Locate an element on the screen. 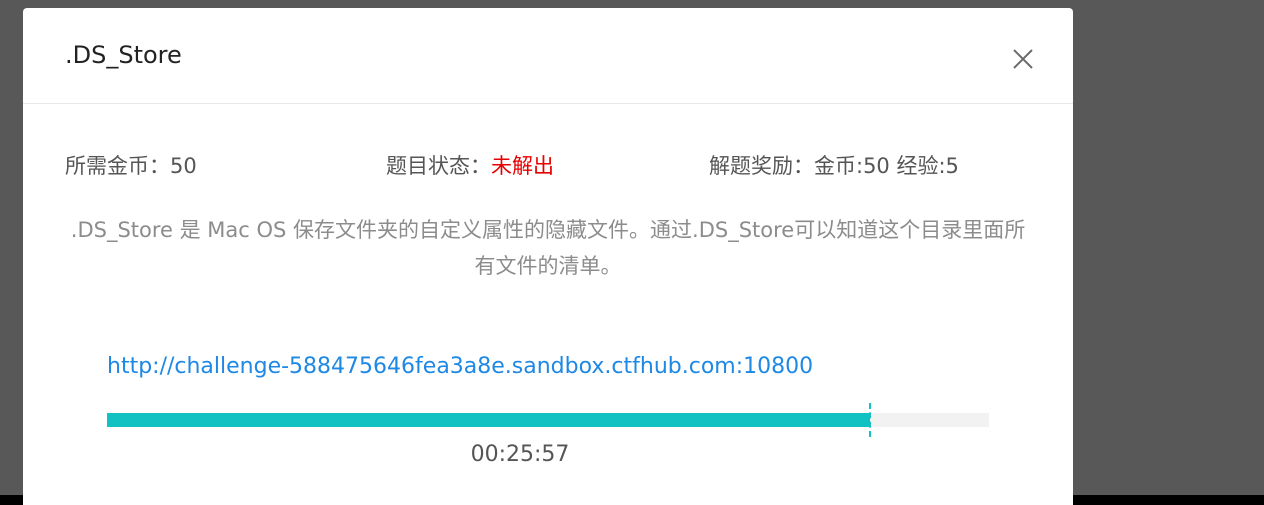 The image size is (1264, 505). required-coins: 所需金币：50 is located at coordinates (131, 166).